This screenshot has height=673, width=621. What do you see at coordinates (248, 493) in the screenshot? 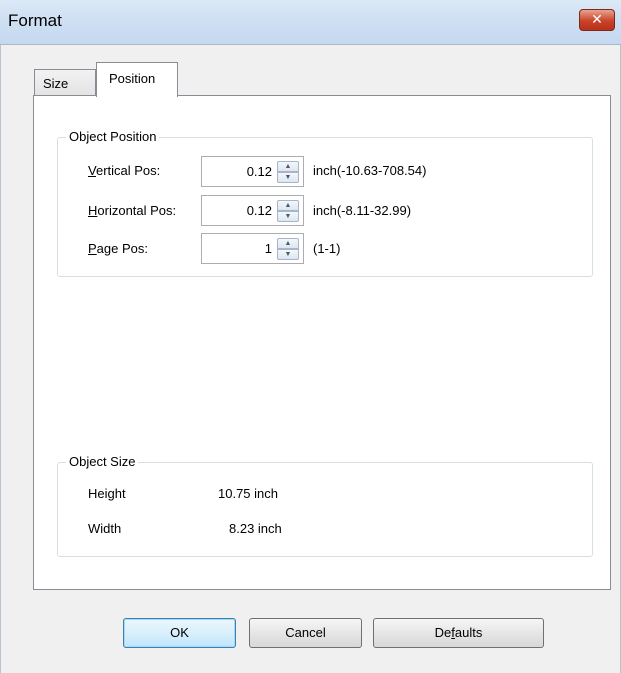
I see `height-value: 10.75 inch` at bounding box center [248, 493].